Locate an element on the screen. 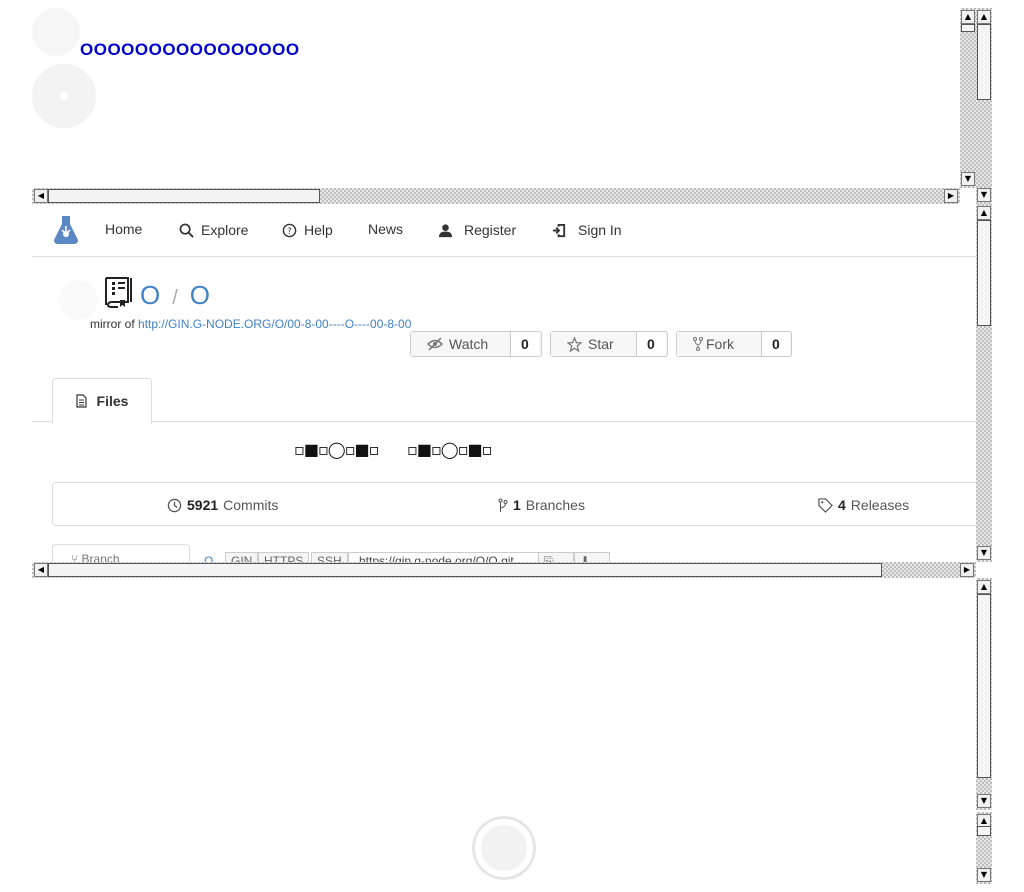 The image size is (1024, 892). branch-icon: ⑂ is located at coordinates (75, 557).